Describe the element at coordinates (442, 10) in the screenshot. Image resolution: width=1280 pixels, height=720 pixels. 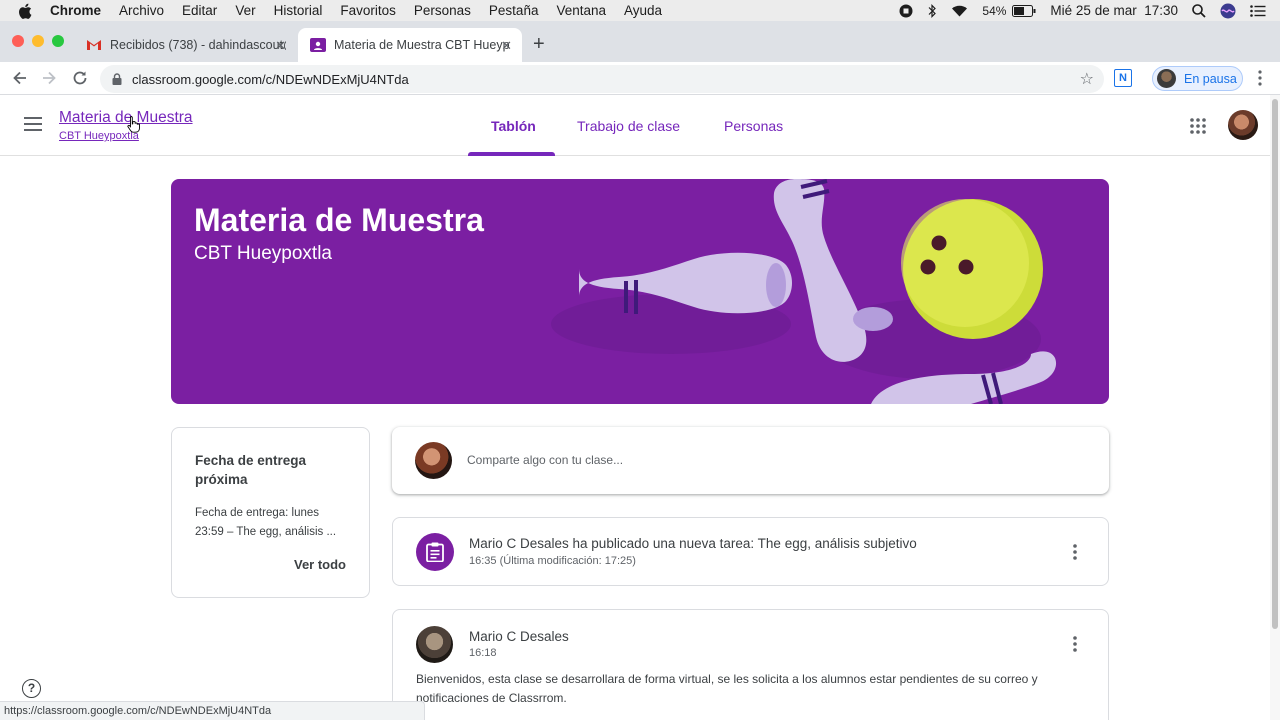
I see `menu-personas: Personas` at that location.